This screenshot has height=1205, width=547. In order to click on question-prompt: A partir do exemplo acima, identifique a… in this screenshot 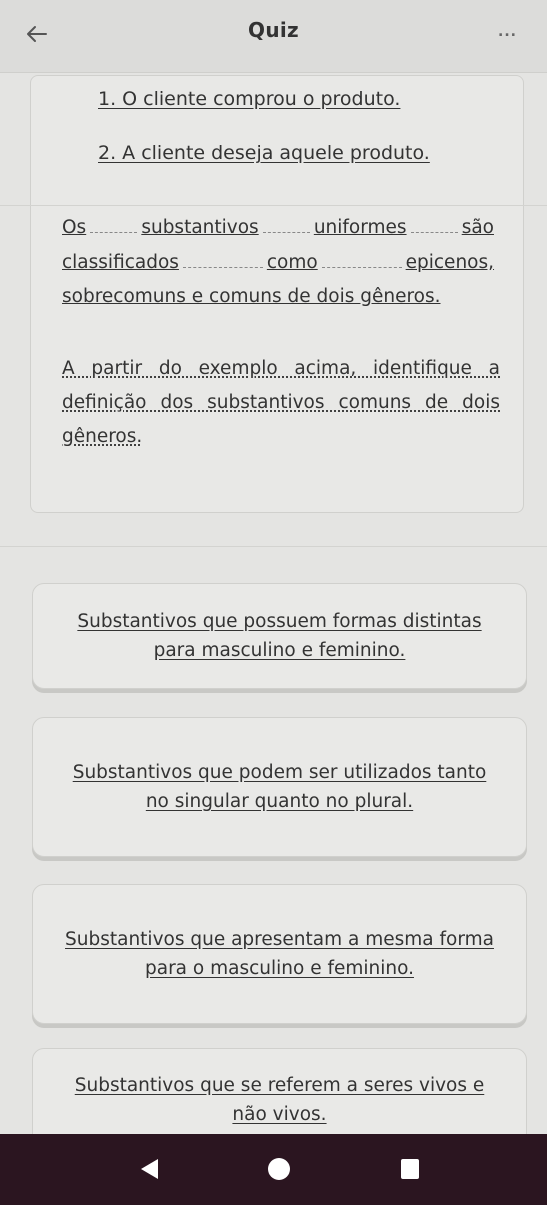, I will do `click(281, 402)`.